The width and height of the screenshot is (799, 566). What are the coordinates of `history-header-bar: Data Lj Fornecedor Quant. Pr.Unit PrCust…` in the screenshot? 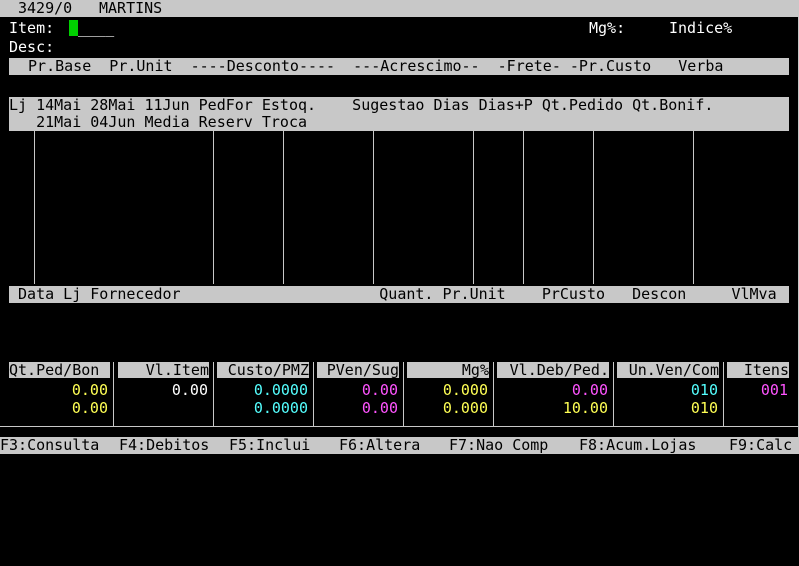 It's located at (399, 294).